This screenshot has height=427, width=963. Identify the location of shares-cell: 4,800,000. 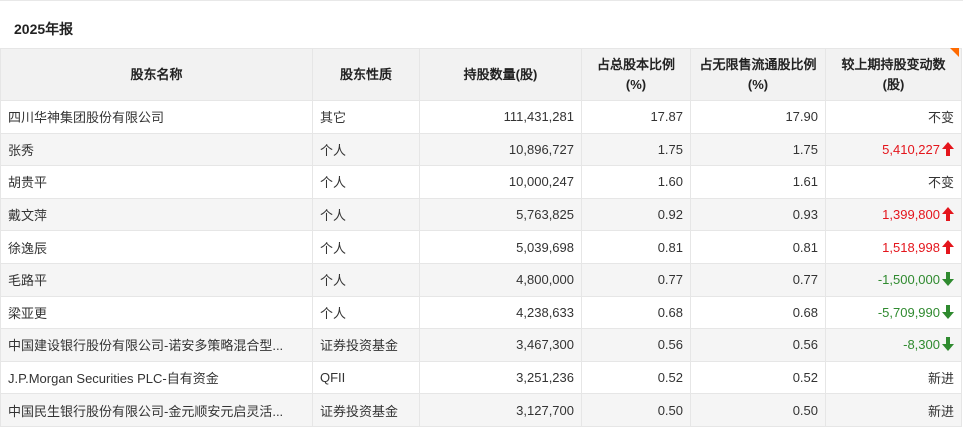
(500, 279).